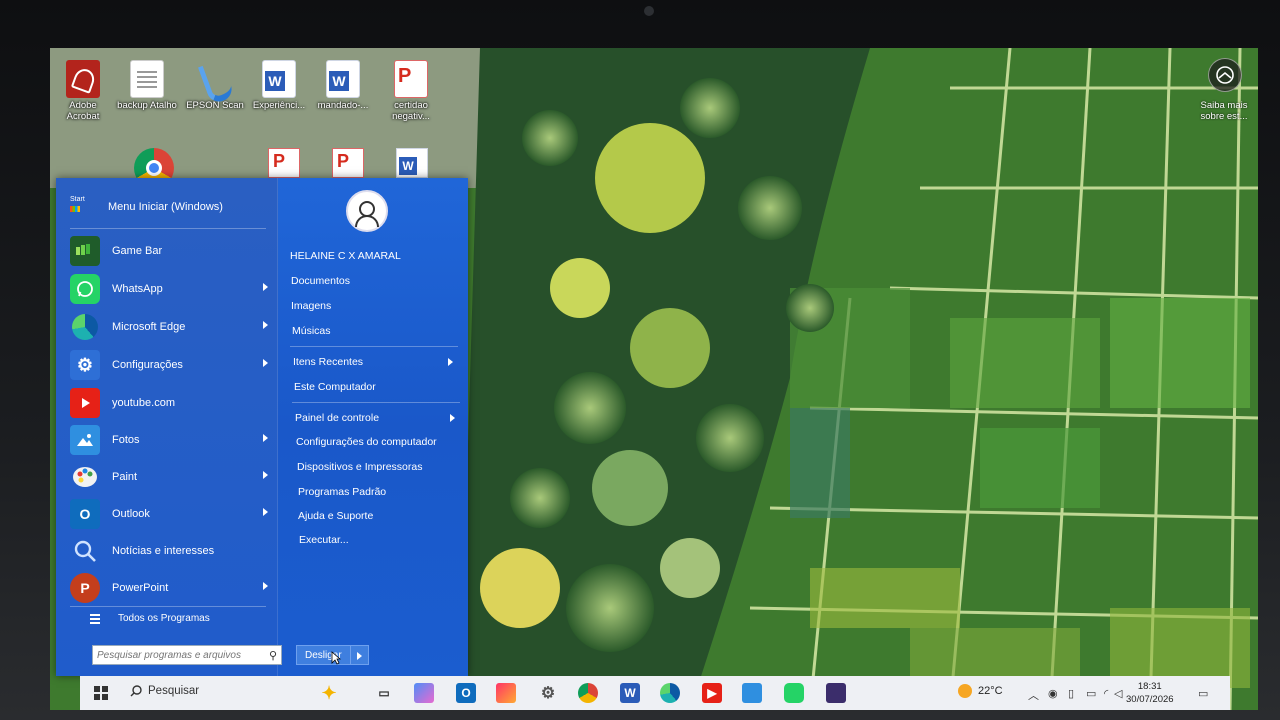  I want to click on app-item-whatsapp: WhatsApp, so click(173, 289).